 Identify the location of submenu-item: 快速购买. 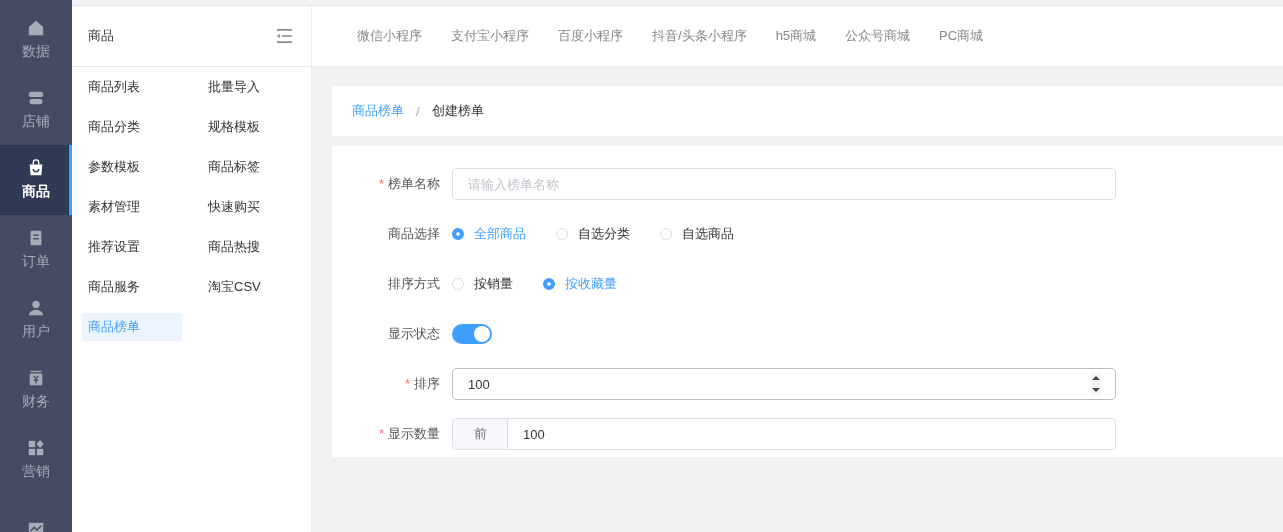
(252, 207).